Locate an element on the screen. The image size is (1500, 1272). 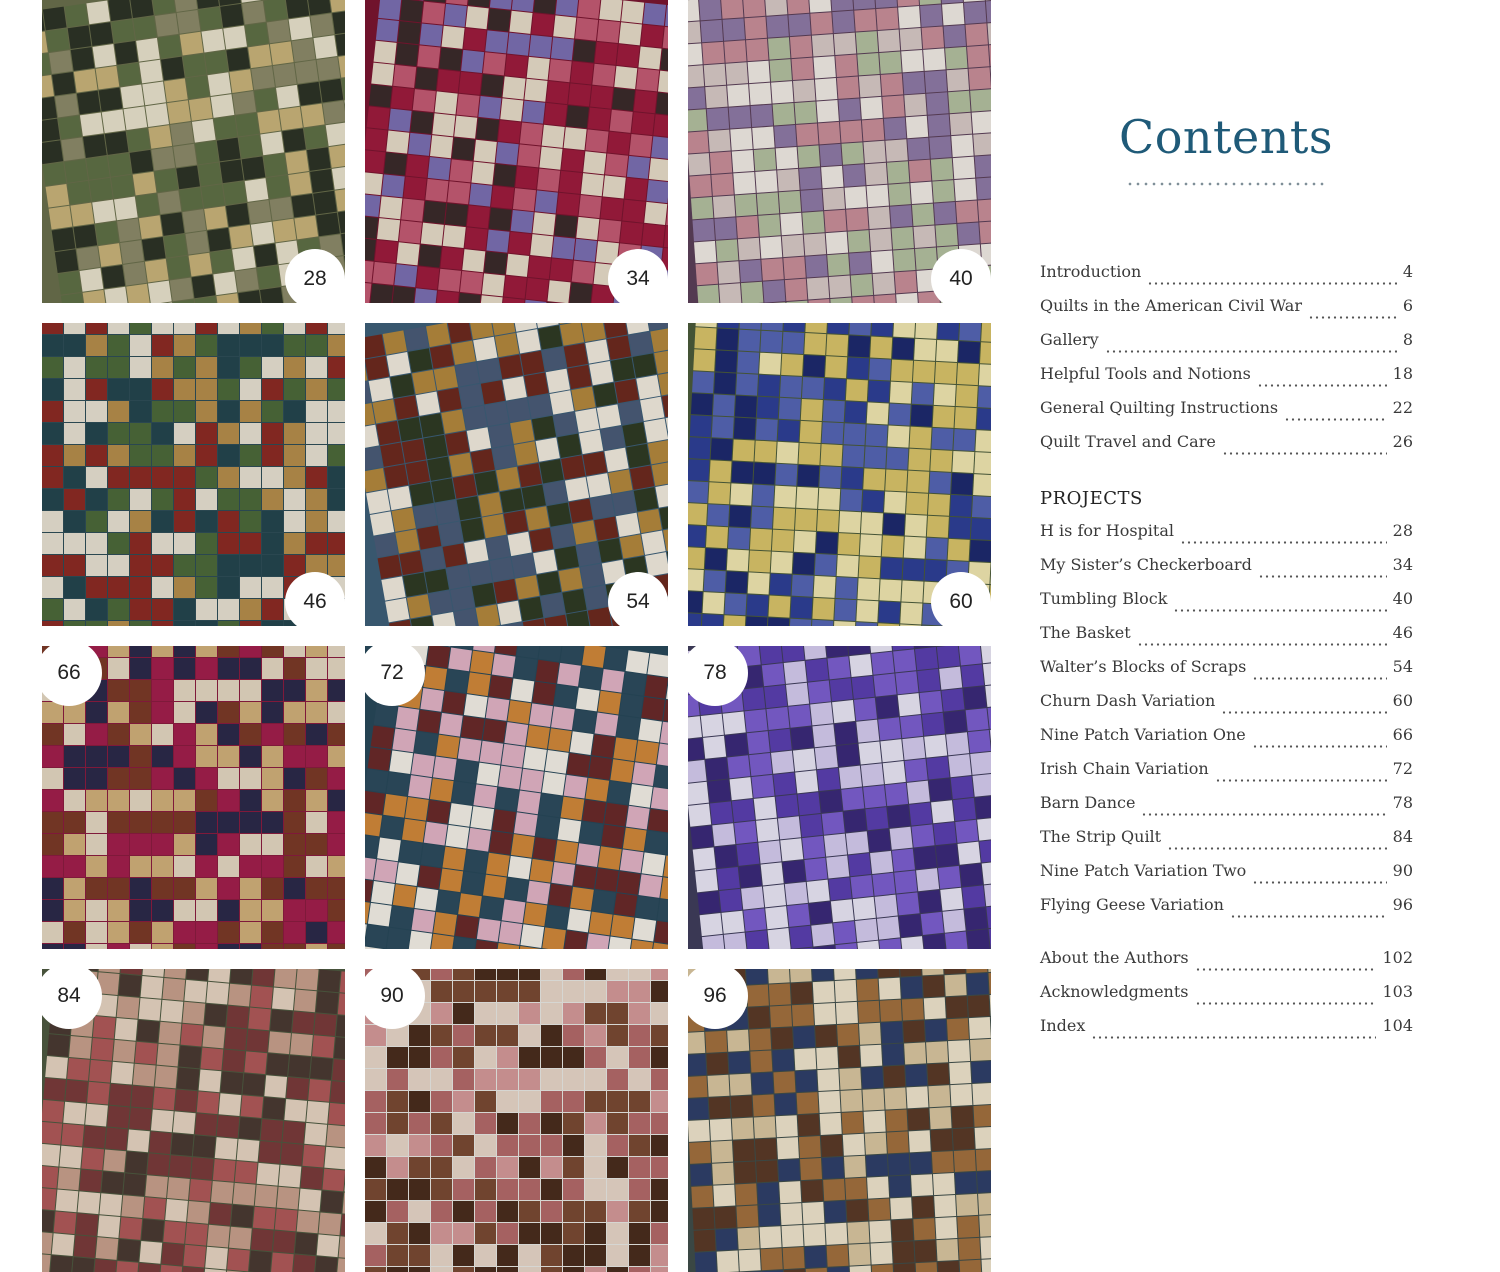
toc-entry-title: My Sister’s Checkerboard is located at coordinates (1146, 564).